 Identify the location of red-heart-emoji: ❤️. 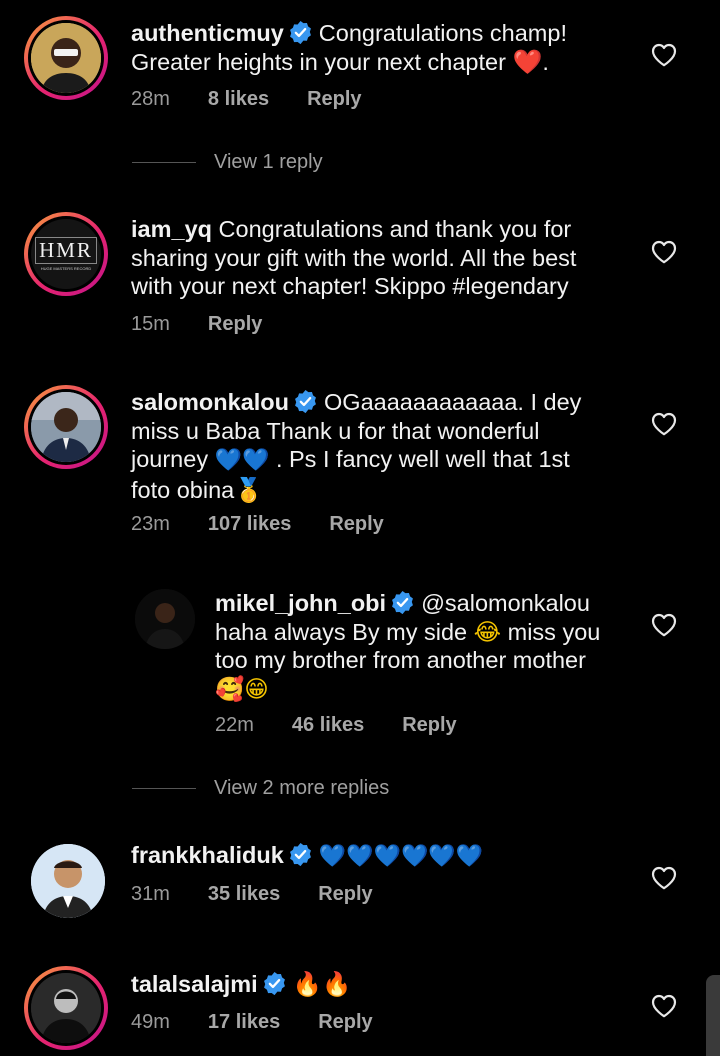
(527, 61).